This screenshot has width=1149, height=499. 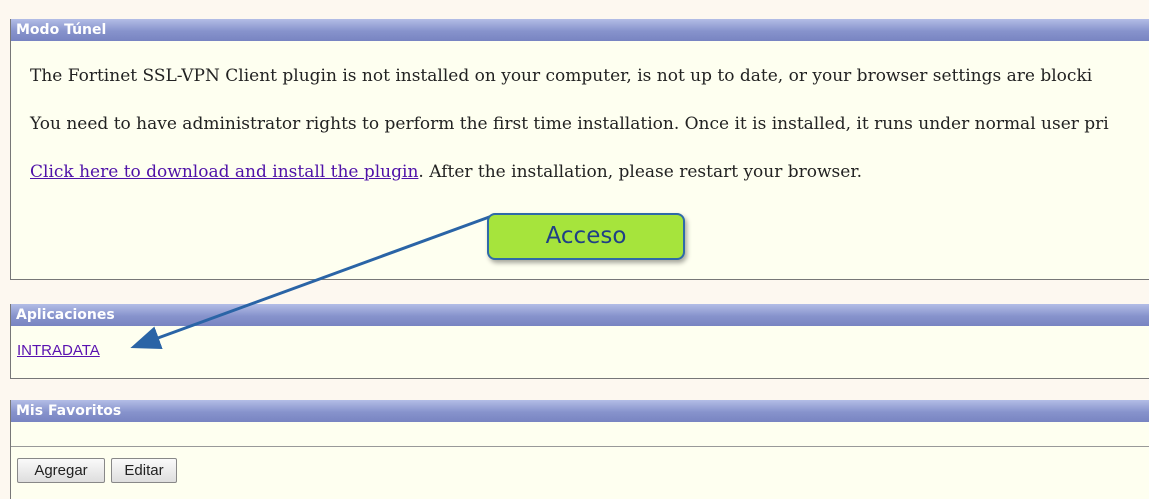 I want to click on acceso-callout: Acceso, so click(x=586, y=236).